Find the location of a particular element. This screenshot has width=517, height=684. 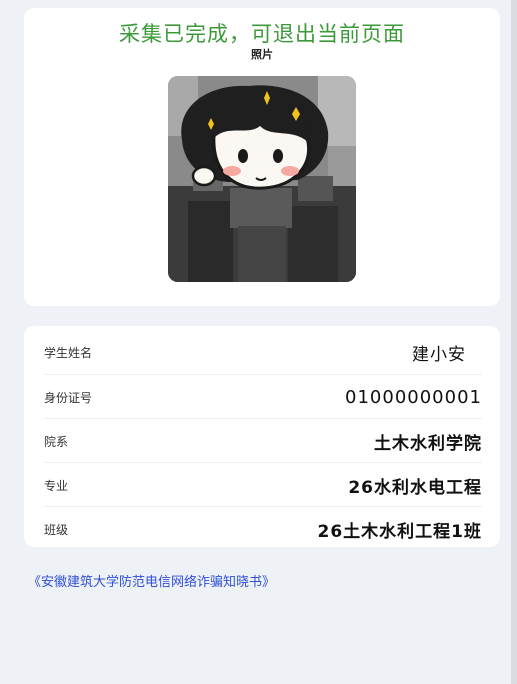

id-number-value: 01000000001 is located at coordinates (413, 397).